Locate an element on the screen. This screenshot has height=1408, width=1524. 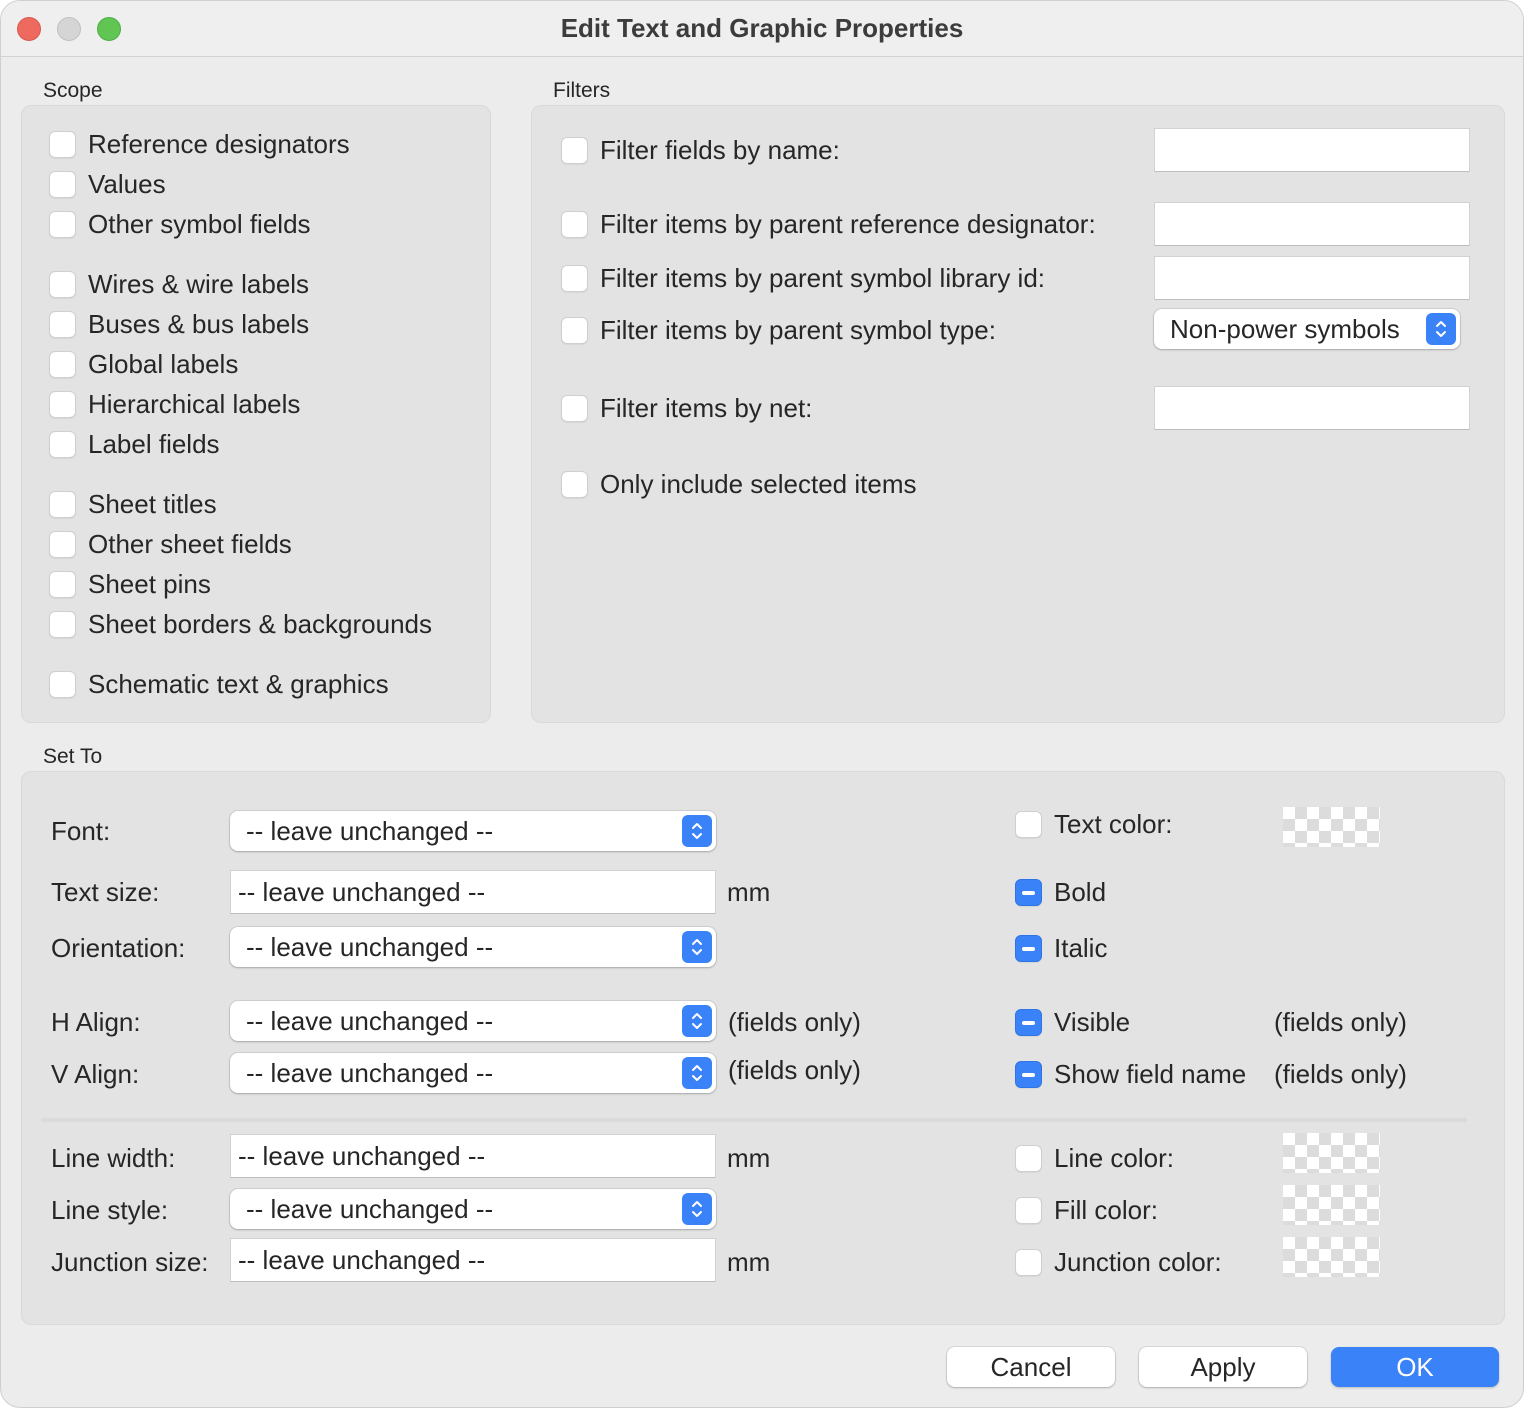
h-align-select: -- leave unchanged -- is located at coordinates (473, 1021).